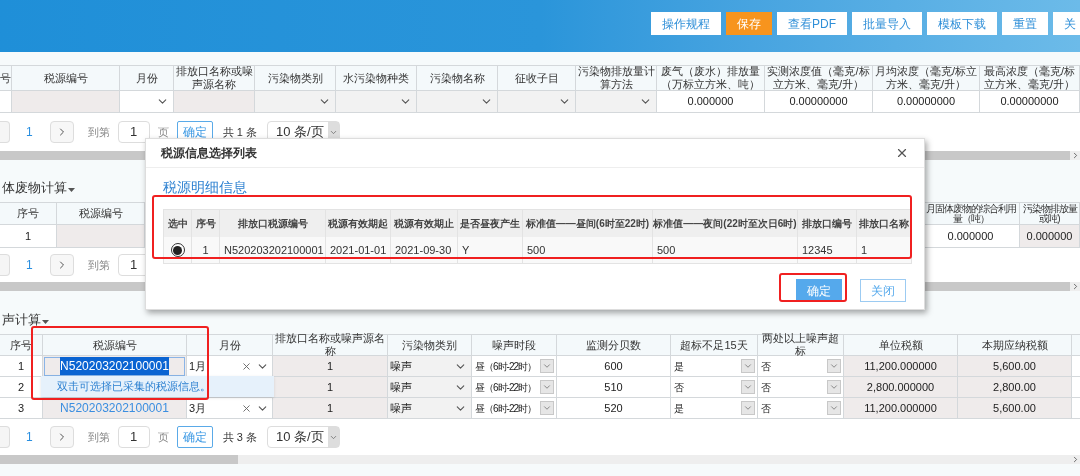 This screenshot has width=1080, height=476. I want to click on toolbar-button: 操作规程, so click(686, 23).